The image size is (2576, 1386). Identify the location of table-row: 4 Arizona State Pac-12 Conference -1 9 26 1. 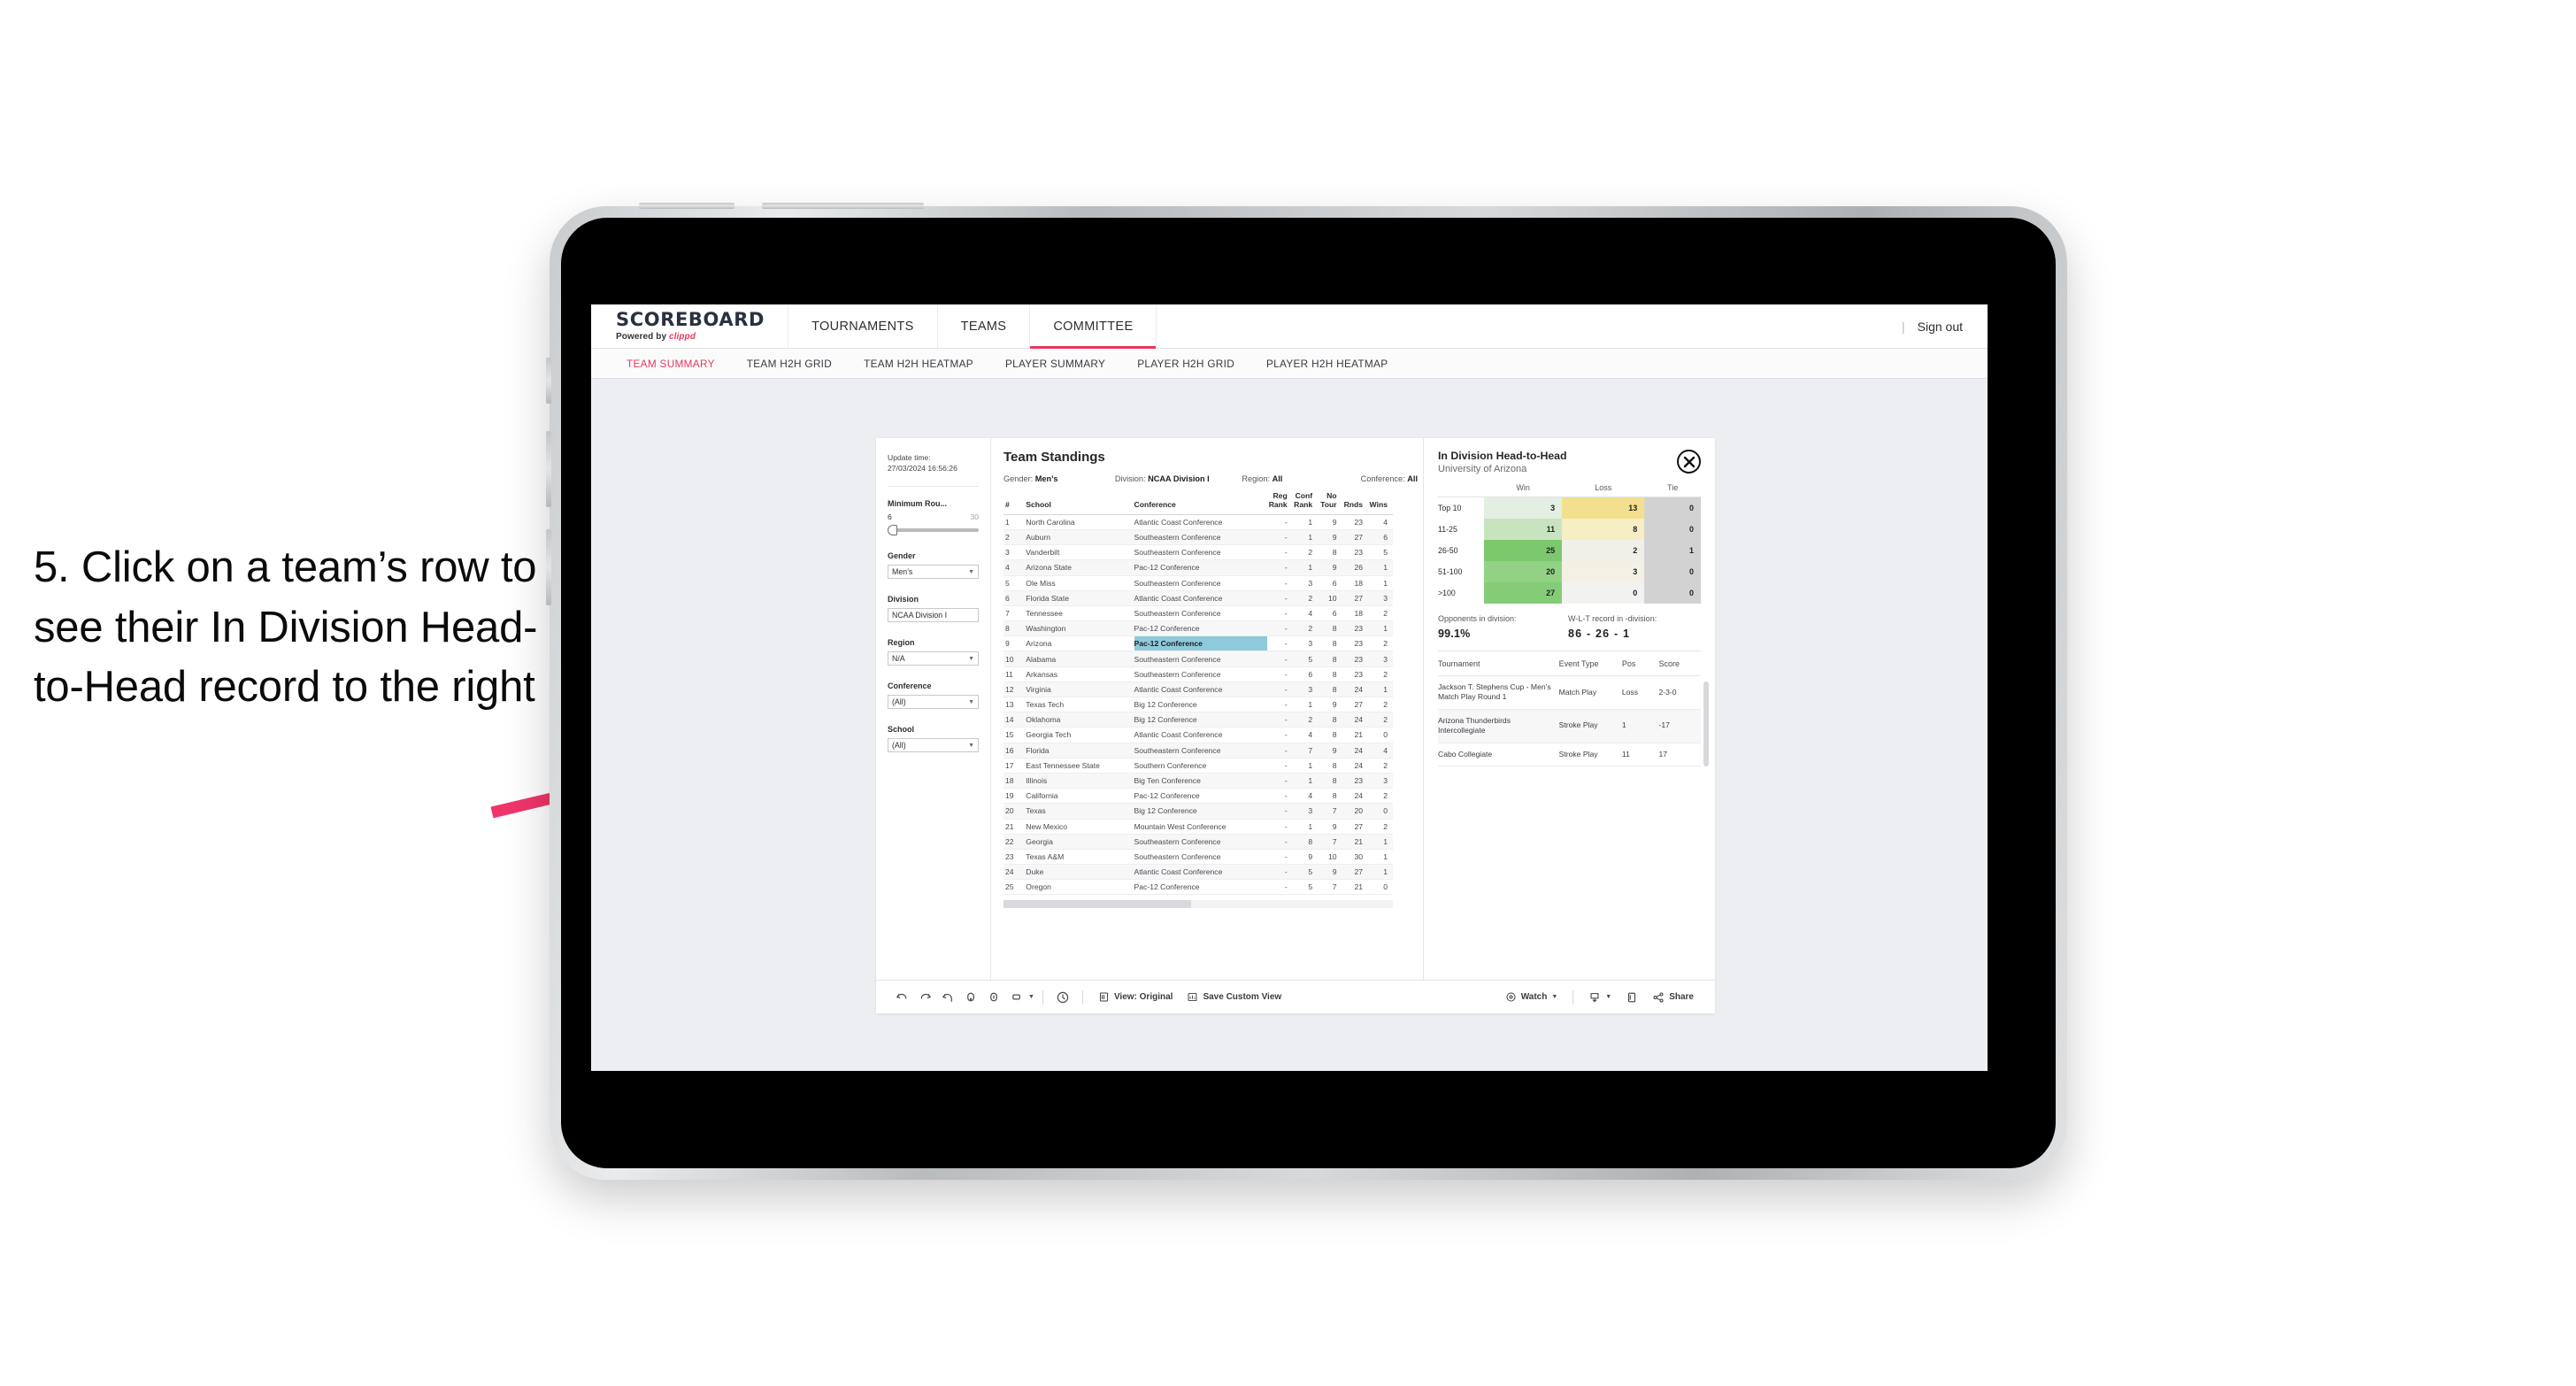
(1198, 567).